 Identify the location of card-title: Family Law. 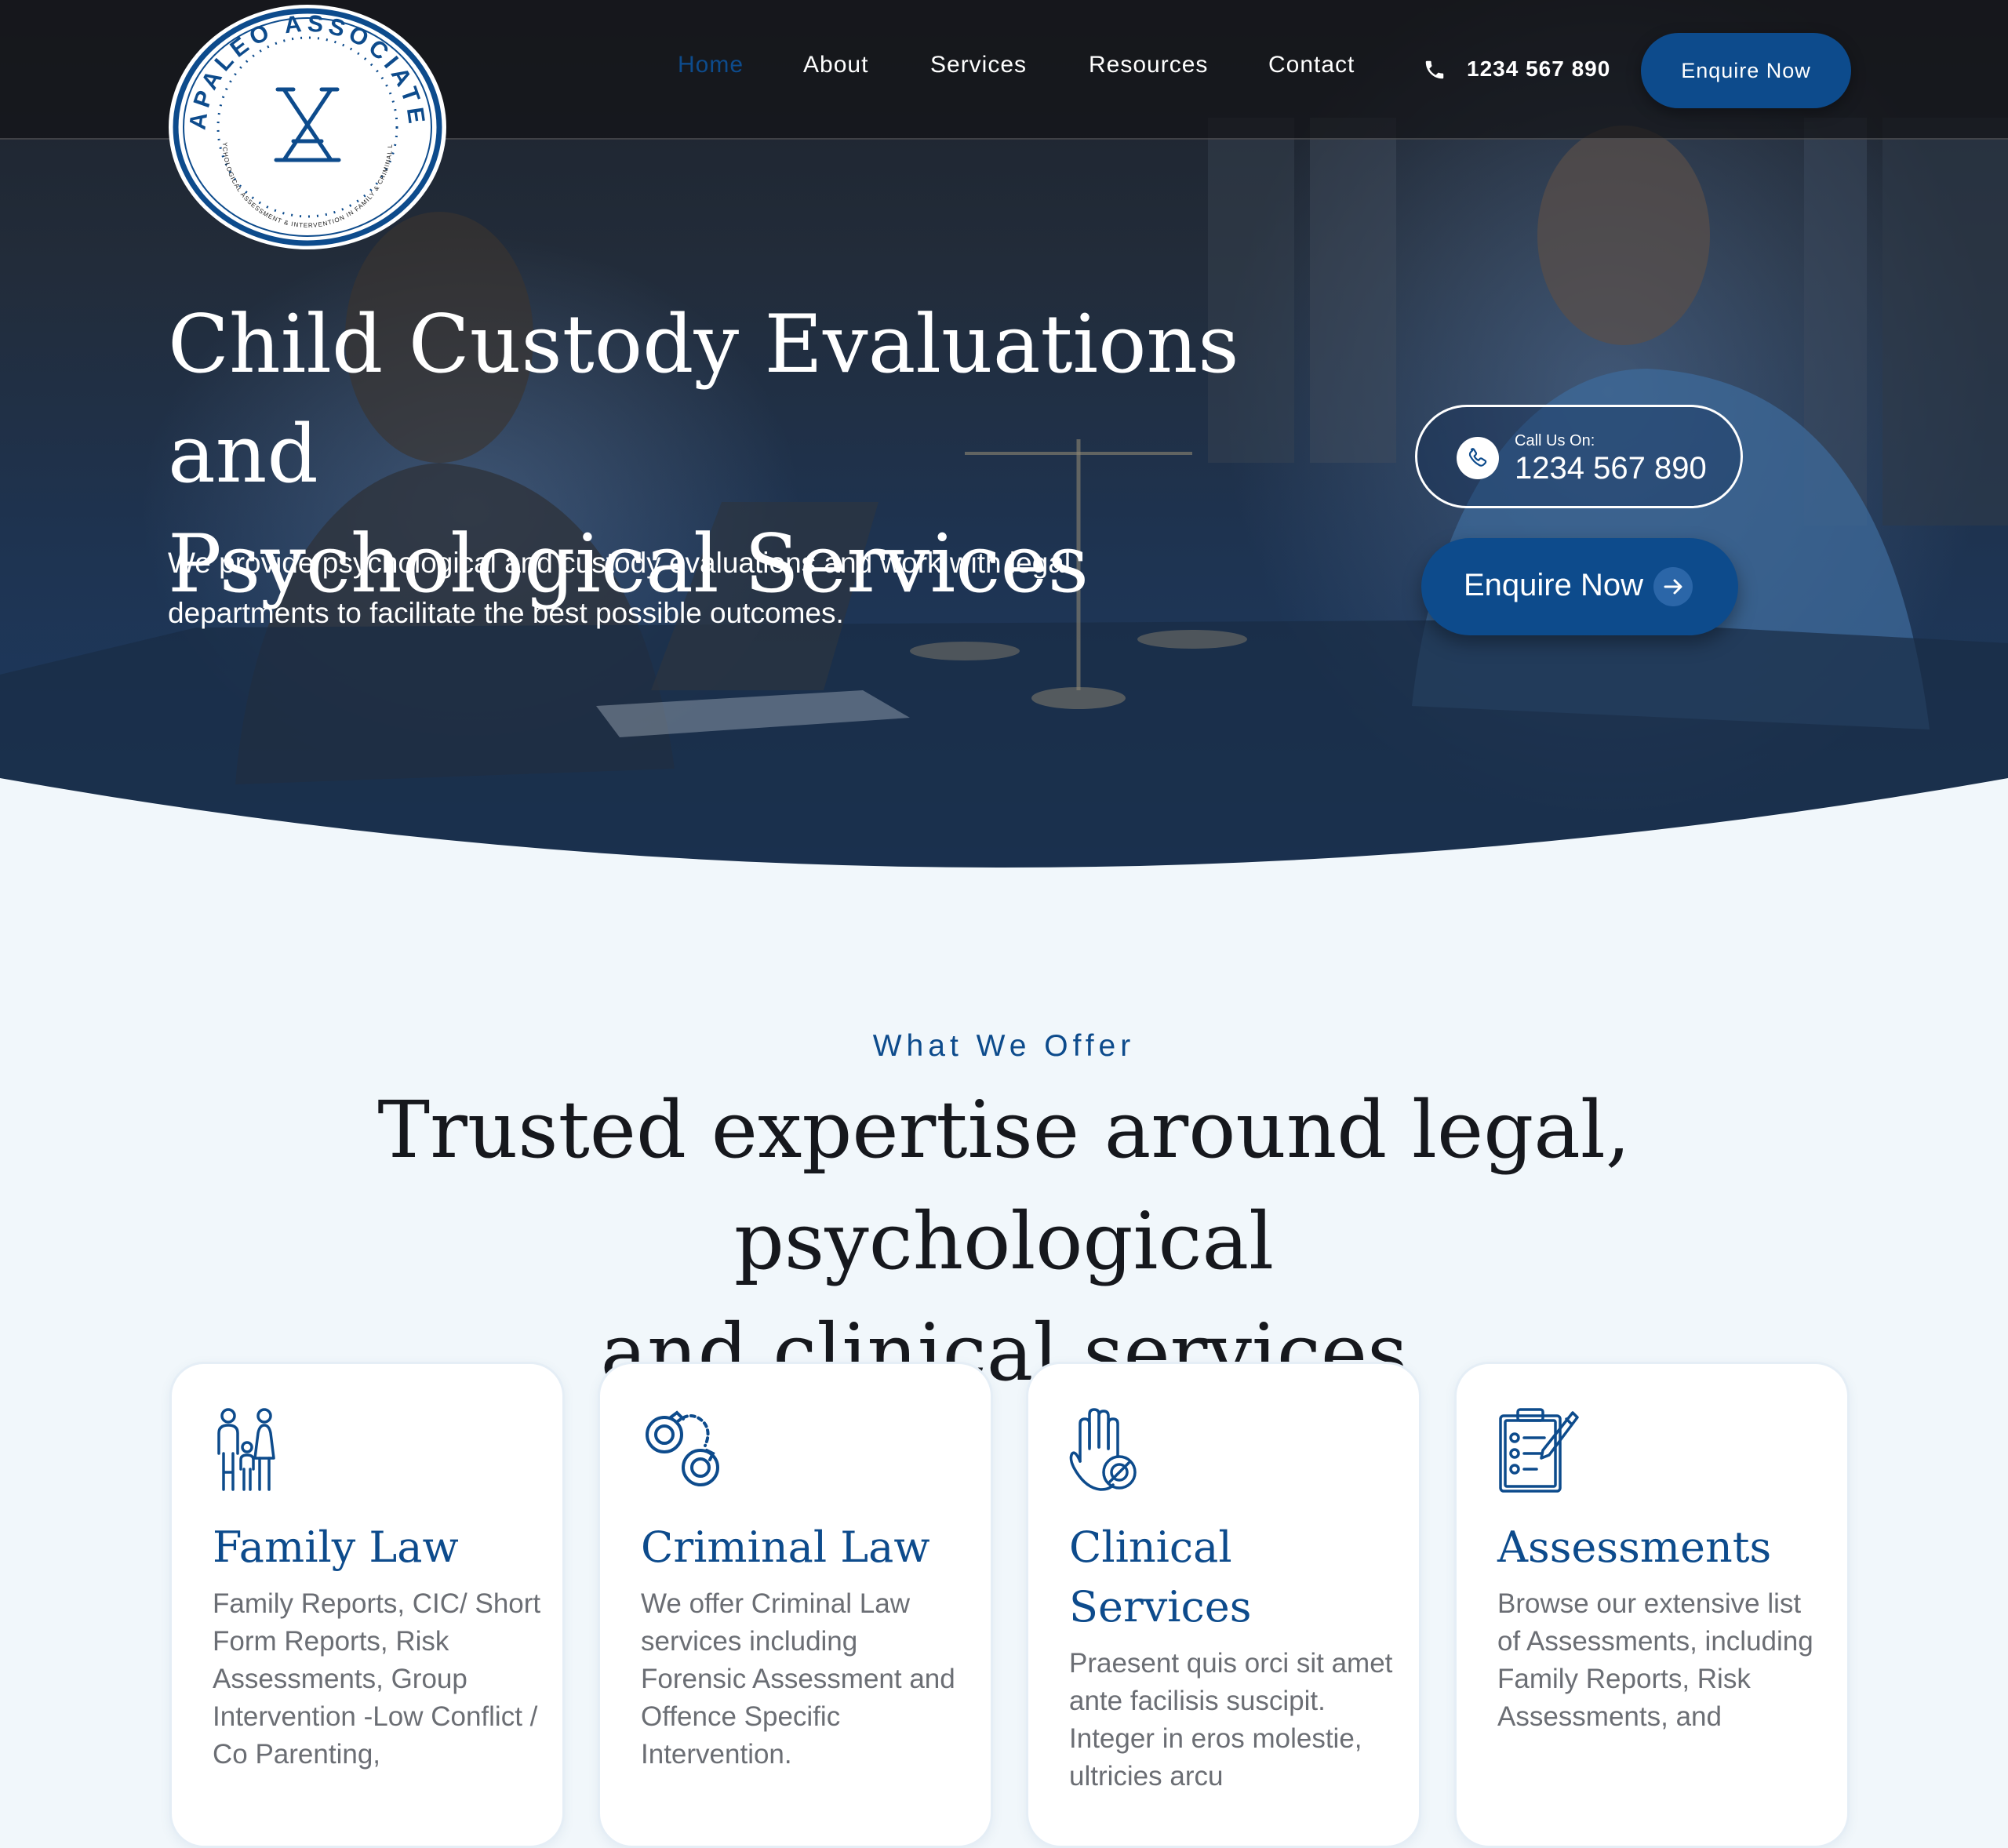
(336, 1547).